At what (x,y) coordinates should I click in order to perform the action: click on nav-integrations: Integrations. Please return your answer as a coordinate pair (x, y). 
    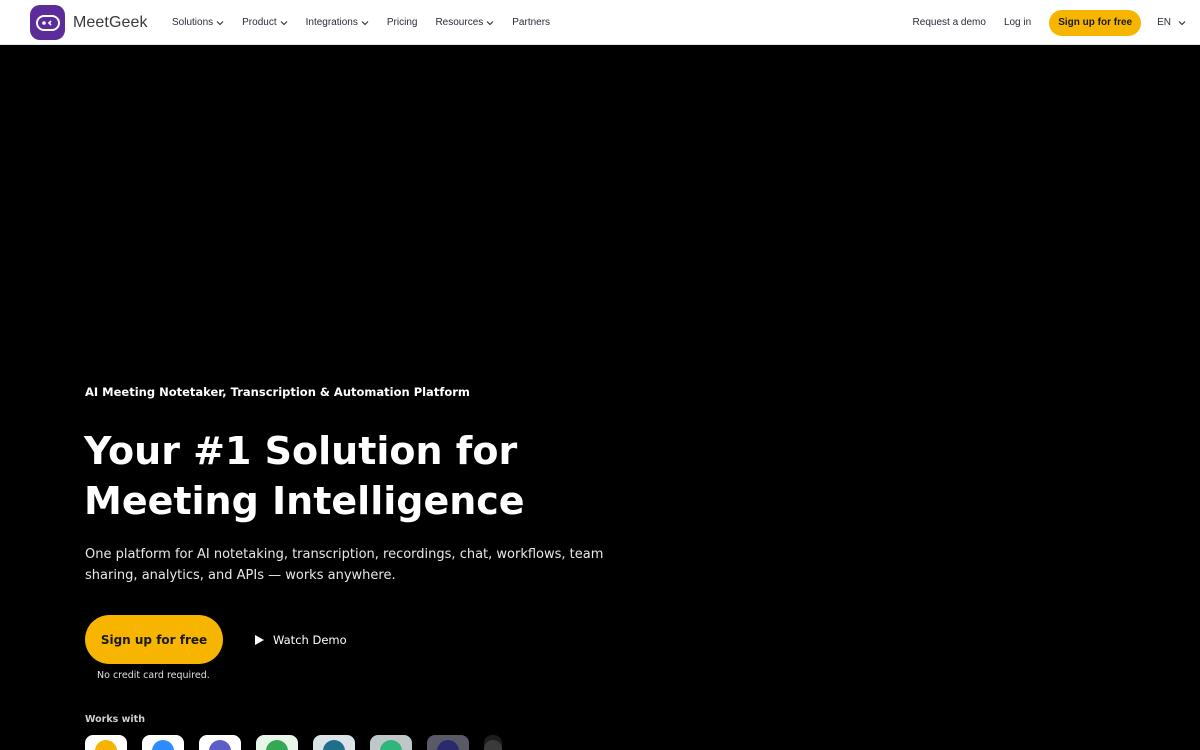
    Looking at the image, I should click on (337, 22).